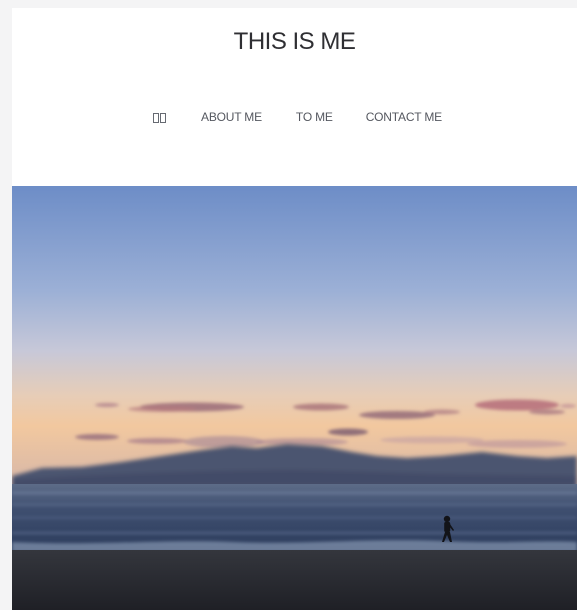 Image resolution: width=577 pixels, height=610 pixels. Describe the element at coordinates (294, 42) in the screenshot. I see `site-title: THIS IS ME` at that location.